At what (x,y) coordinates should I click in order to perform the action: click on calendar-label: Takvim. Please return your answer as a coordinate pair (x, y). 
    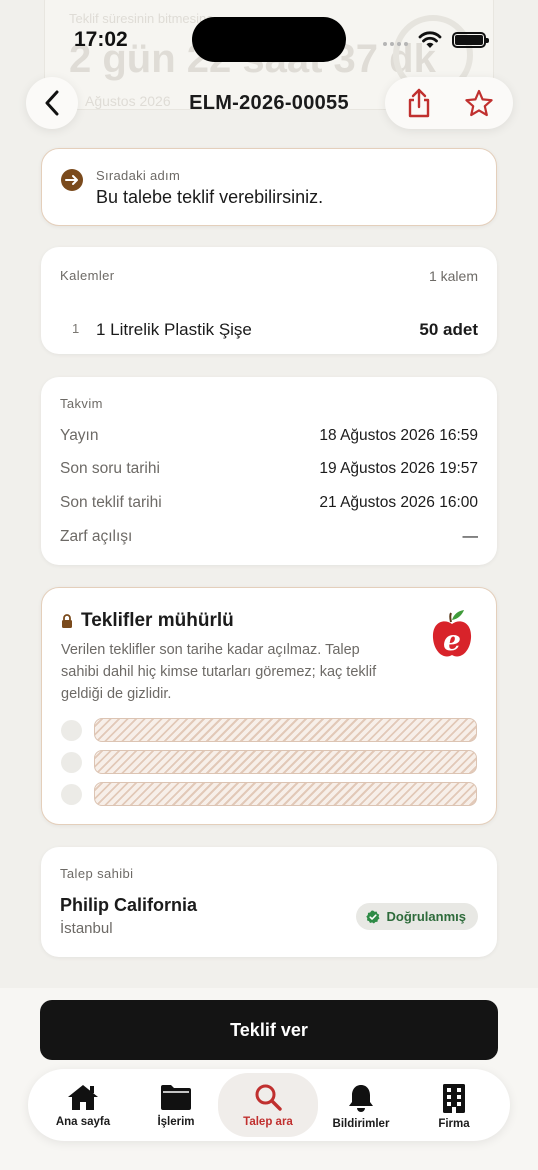
    Looking at the image, I should click on (81, 403).